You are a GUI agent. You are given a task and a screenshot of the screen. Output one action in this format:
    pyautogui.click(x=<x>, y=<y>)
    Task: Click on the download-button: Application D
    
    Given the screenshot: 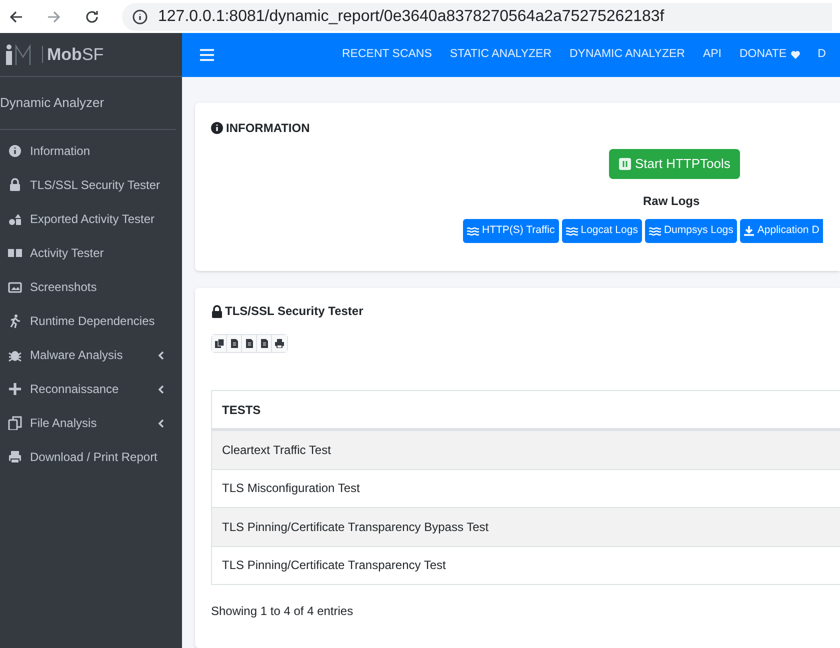 What is the action you would take?
    pyautogui.click(x=782, y=231)
    